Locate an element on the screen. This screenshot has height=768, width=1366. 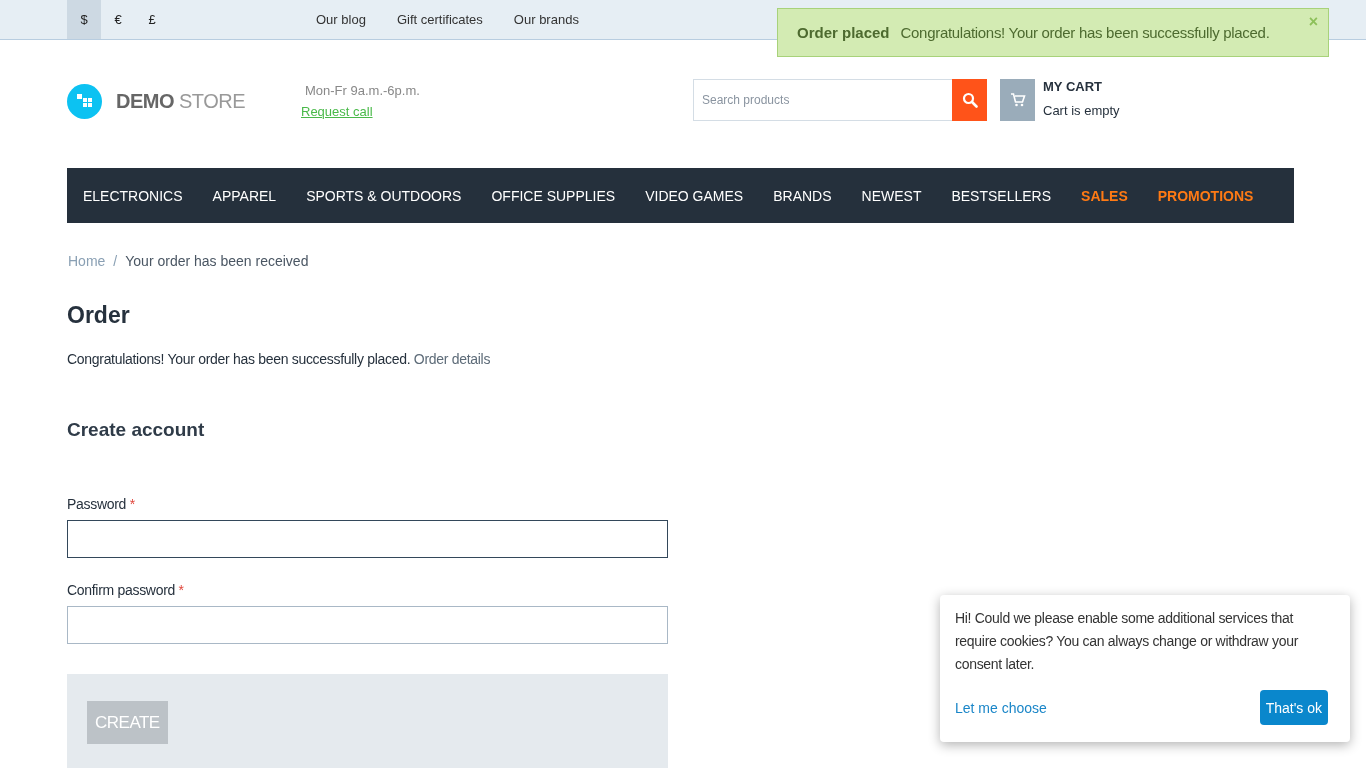
cart-status: Cart is empty is located at coordinates (1081, 110).